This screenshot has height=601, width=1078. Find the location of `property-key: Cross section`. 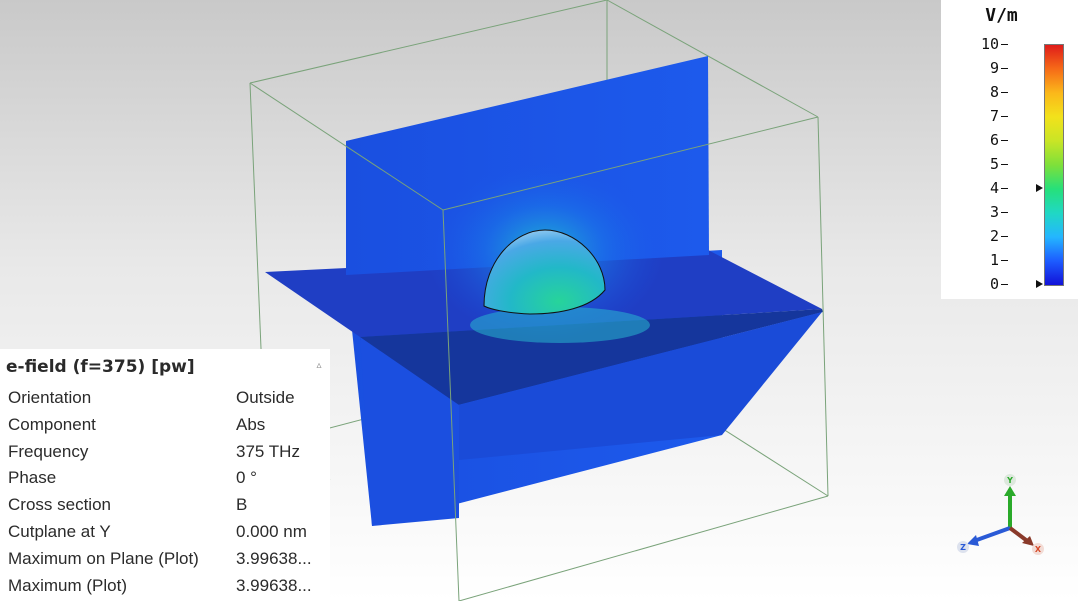

property-key: Cross section is located at coordinates (59, 505).